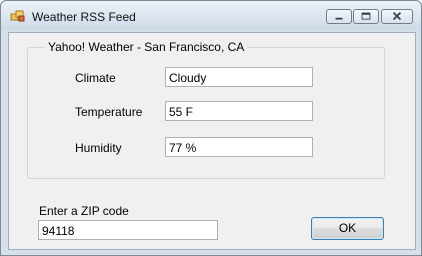 The image size is (422, 256). What do you see at coordinates (98, 148) in the screenshot?
I see `humidity-label: Humidity` at bounding box center [98, 148].